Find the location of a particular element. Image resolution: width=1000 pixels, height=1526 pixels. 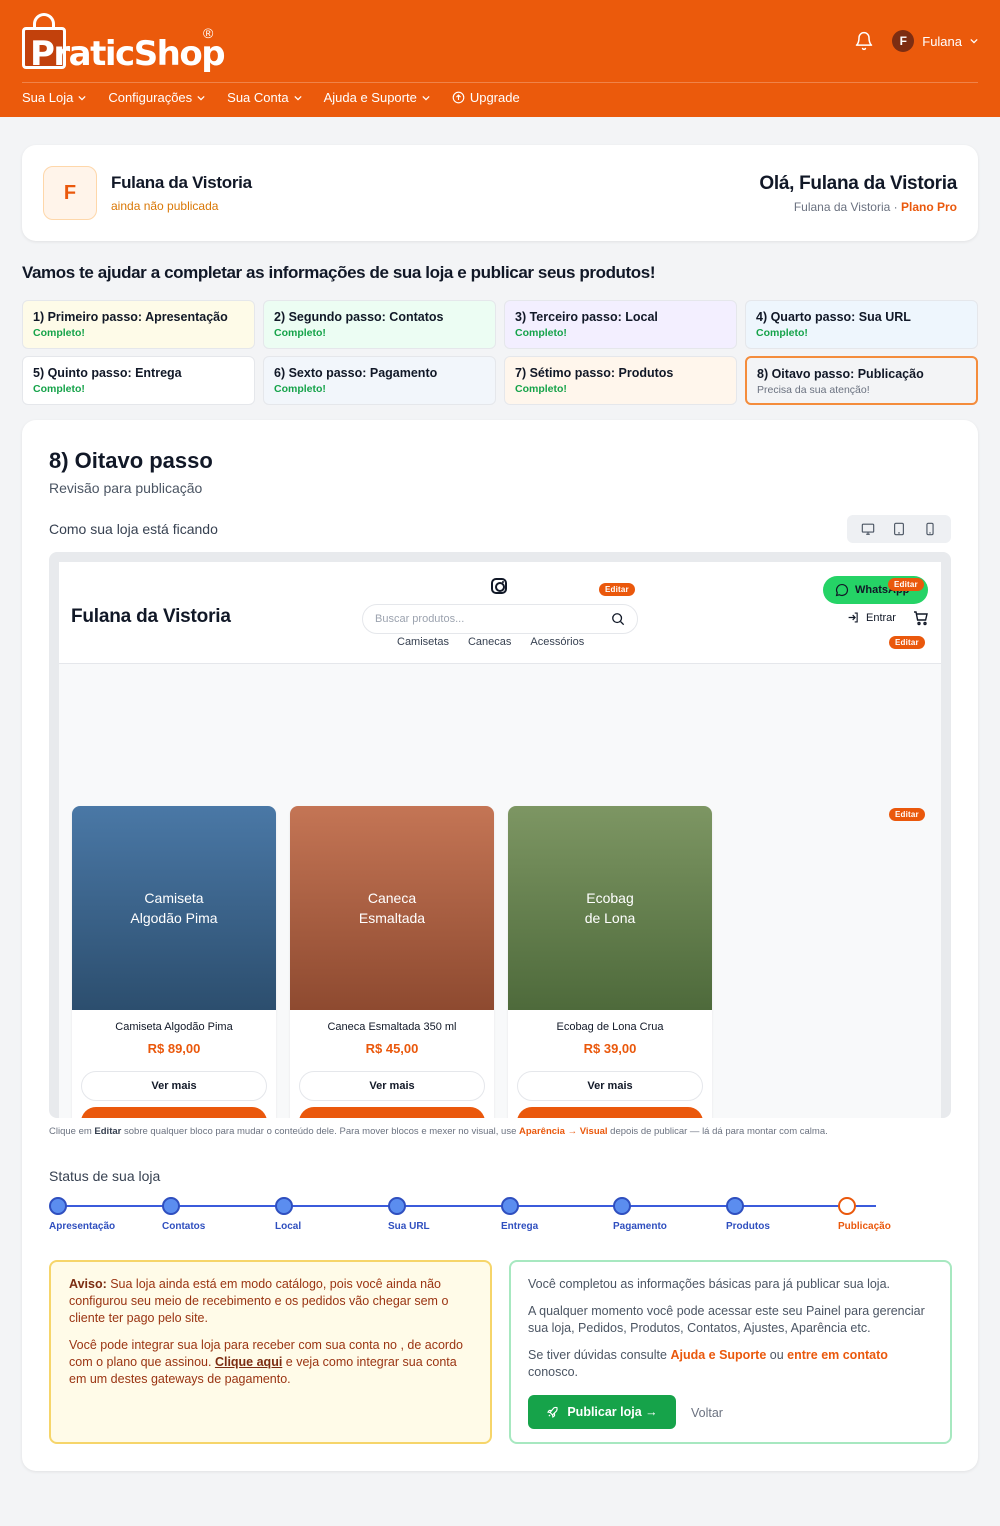

nav-sua-conta: Sua Conta is located at coordinates (264, 97).